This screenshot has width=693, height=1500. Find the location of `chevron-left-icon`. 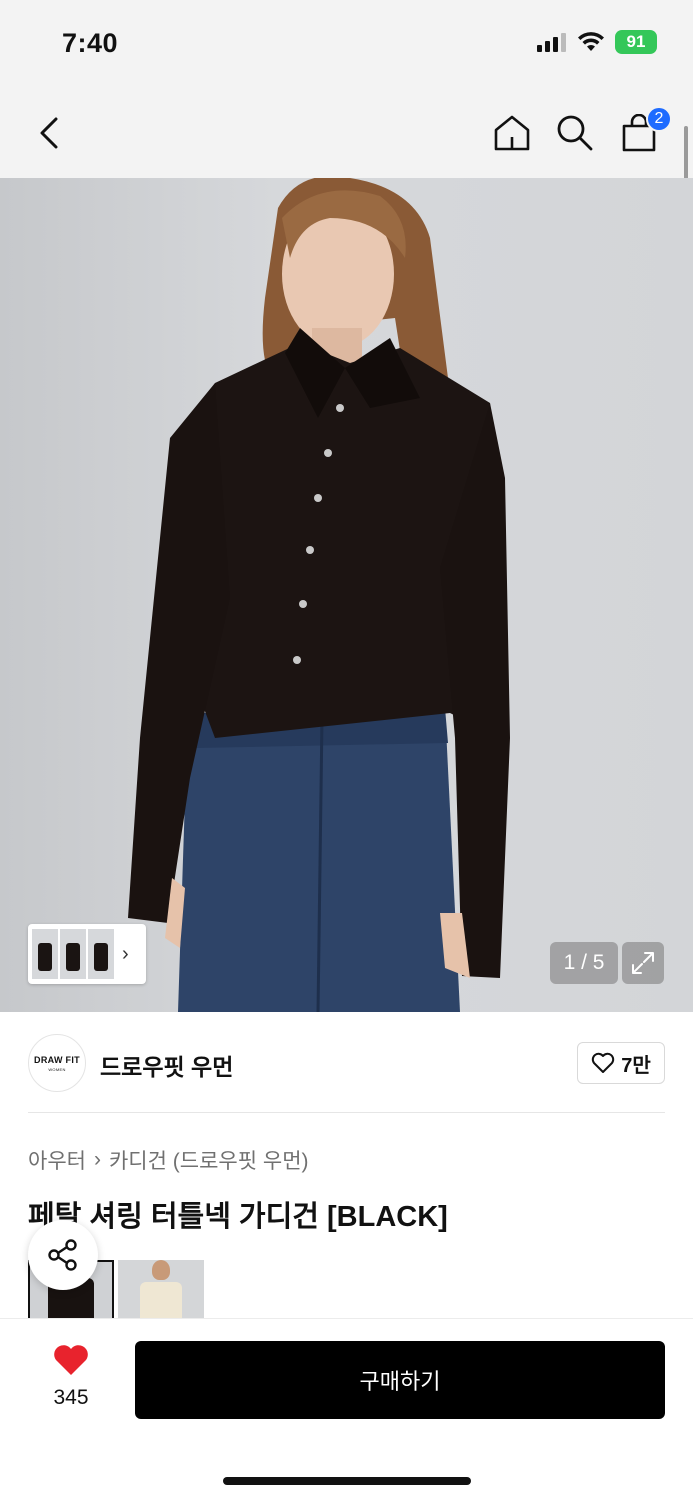

chevron-left-icon is located at coordinates (49, 133).